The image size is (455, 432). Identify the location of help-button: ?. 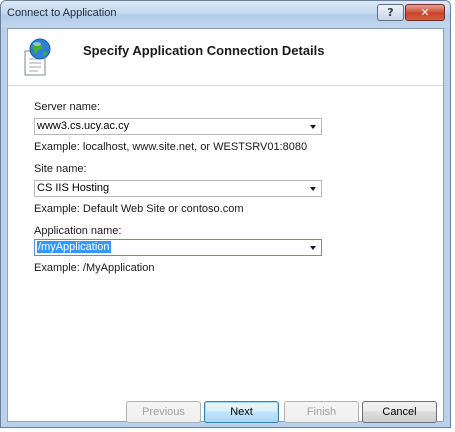
(390, 12).